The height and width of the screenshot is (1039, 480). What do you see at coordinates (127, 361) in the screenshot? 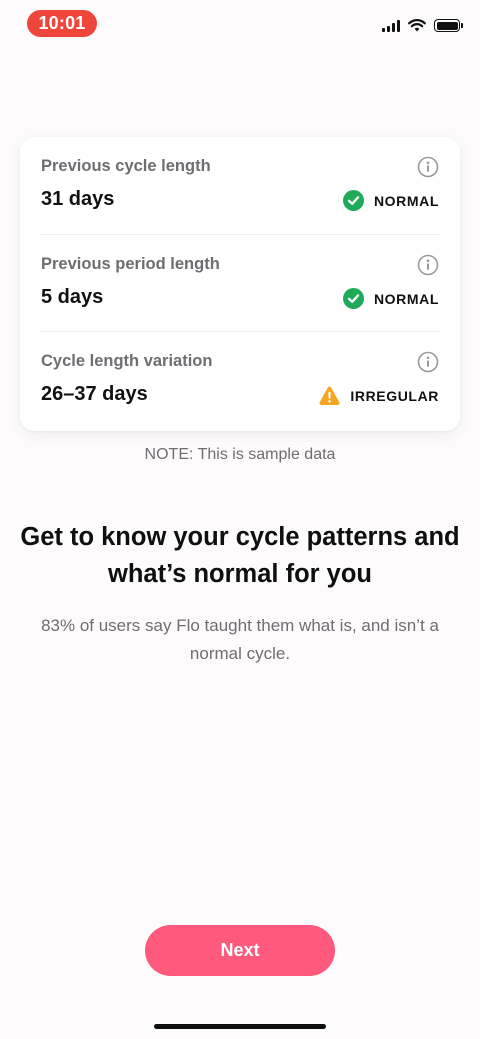
I see `metric-label: Cycle length variation` at bounding box center [127, 361].